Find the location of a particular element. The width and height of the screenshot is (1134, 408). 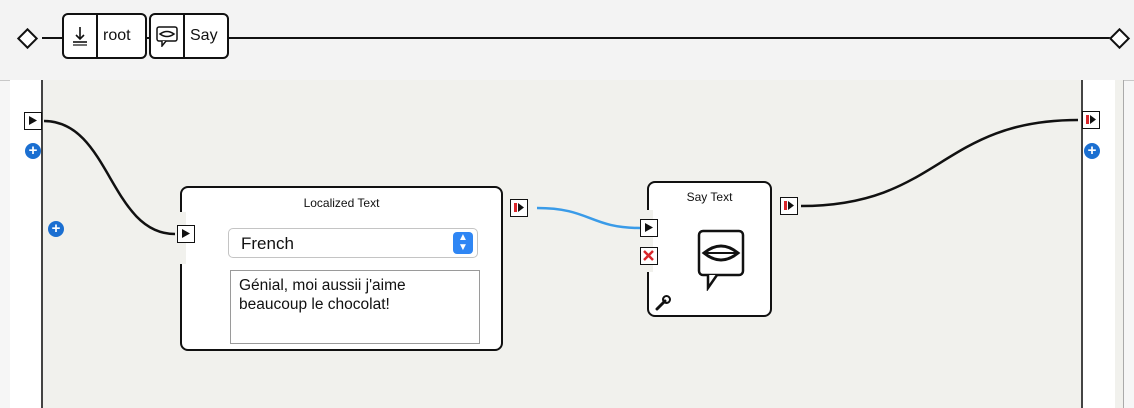

lips-speech-icon is located at coordinates (722, 262).